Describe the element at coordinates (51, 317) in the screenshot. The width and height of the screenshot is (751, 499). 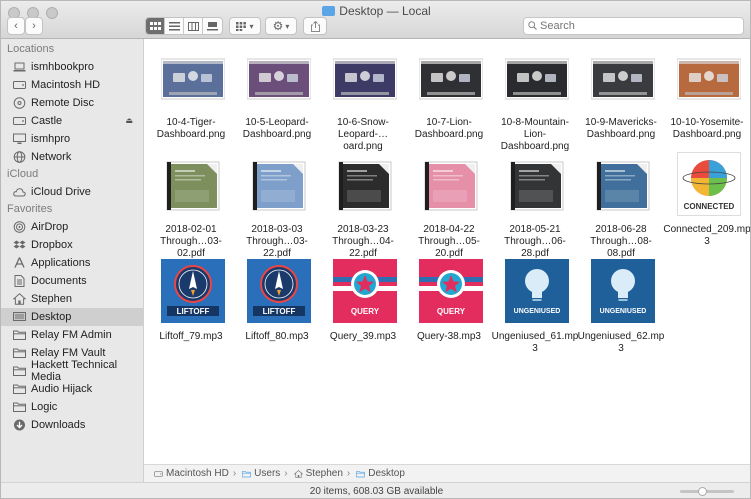
I see `sidebar-item-label: Desktop` at that location.